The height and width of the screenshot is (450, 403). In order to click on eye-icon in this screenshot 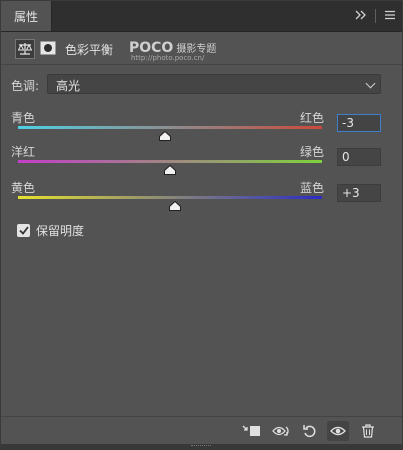, I will do `click(338, 431)`.